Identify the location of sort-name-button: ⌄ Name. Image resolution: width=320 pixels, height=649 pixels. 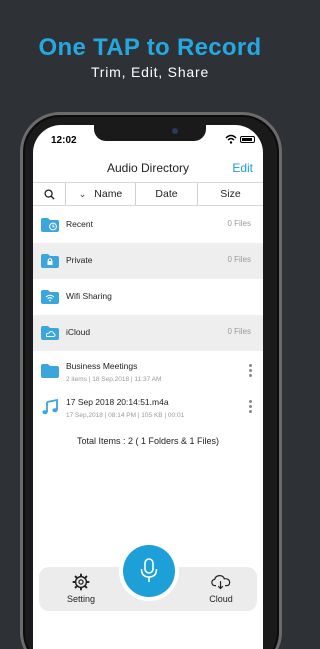
(101, 194).